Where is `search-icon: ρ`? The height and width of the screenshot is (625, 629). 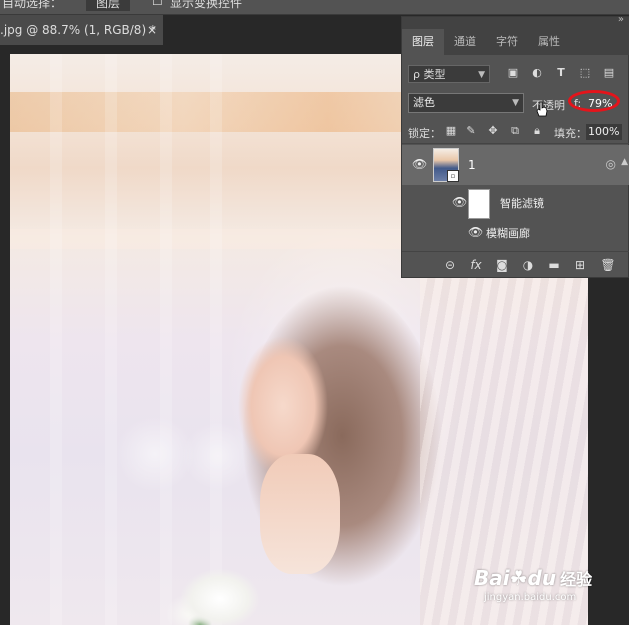
search-icon: ρ is located at coordinates (416, 74).